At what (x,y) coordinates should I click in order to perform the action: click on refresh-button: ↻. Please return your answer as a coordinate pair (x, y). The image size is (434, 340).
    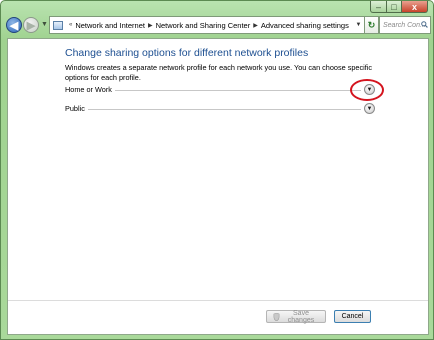
    Looking at the image, I should click on (372, 25).